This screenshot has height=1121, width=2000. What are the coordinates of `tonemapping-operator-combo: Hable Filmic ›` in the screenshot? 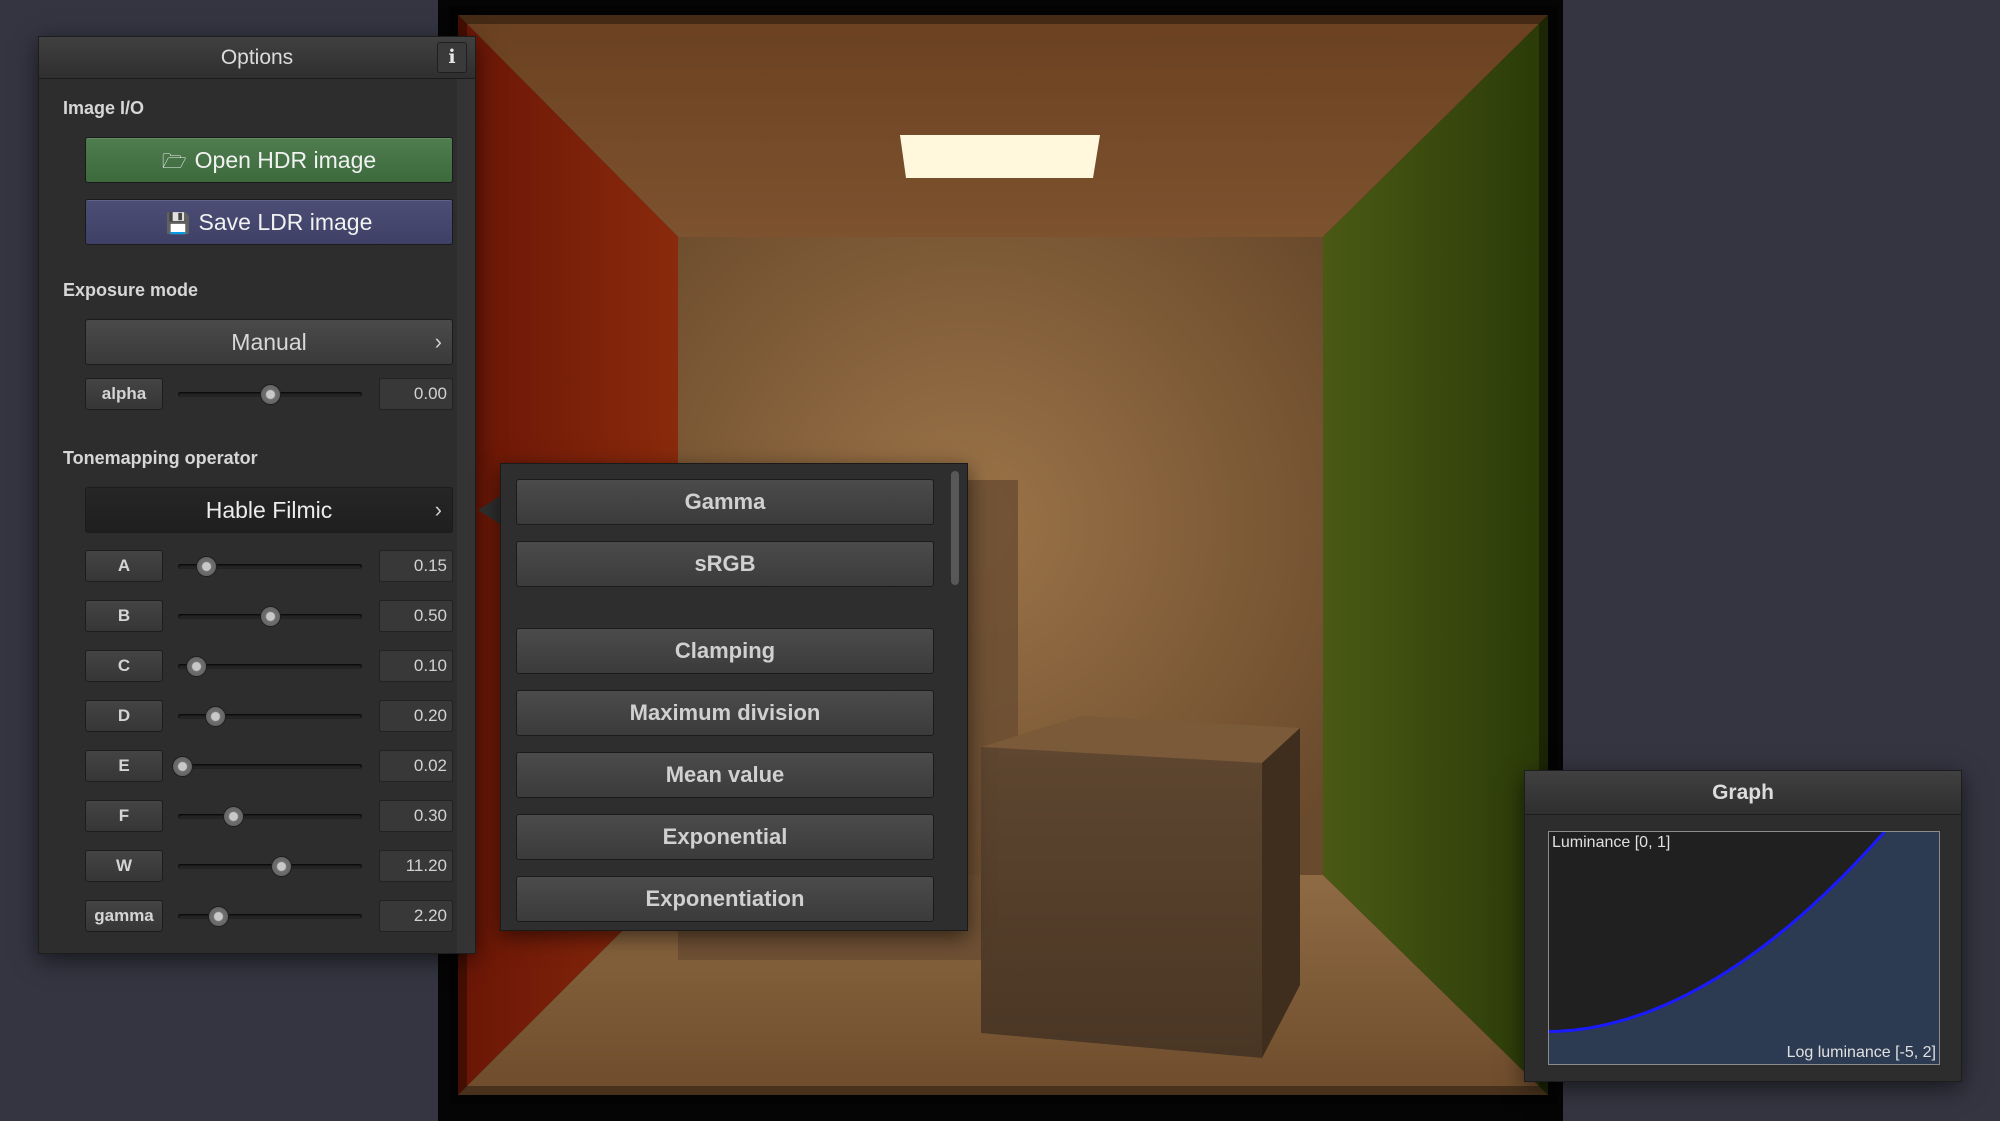 It's located at (269, 510).